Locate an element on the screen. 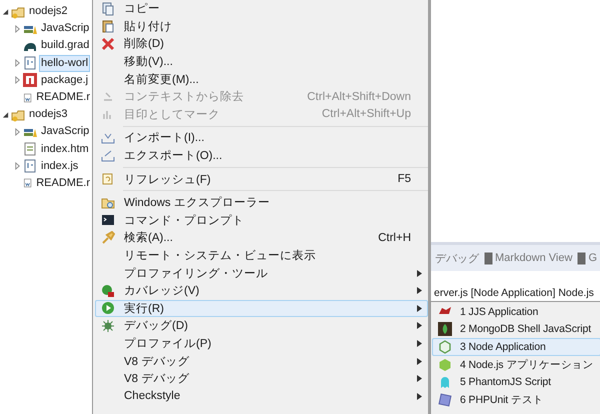 Image resolution: width=600 pixels, height=414 pixels. tree-item: package.j is located at coordinates (64, 80).